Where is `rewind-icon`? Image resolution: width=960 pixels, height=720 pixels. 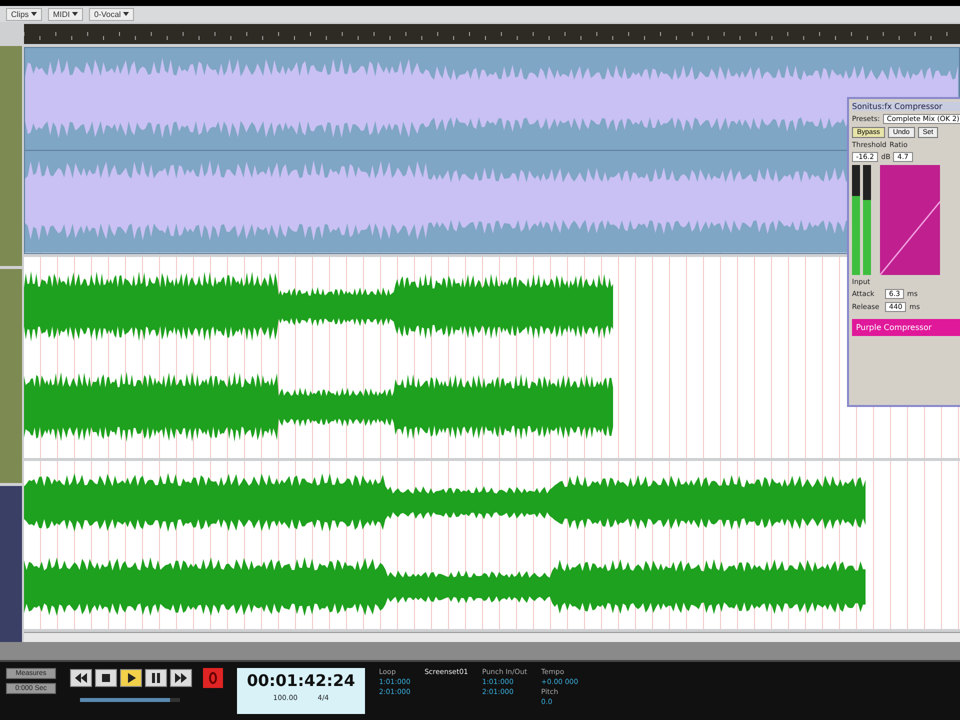
rewind-icon is located at coordinates (81, 678).